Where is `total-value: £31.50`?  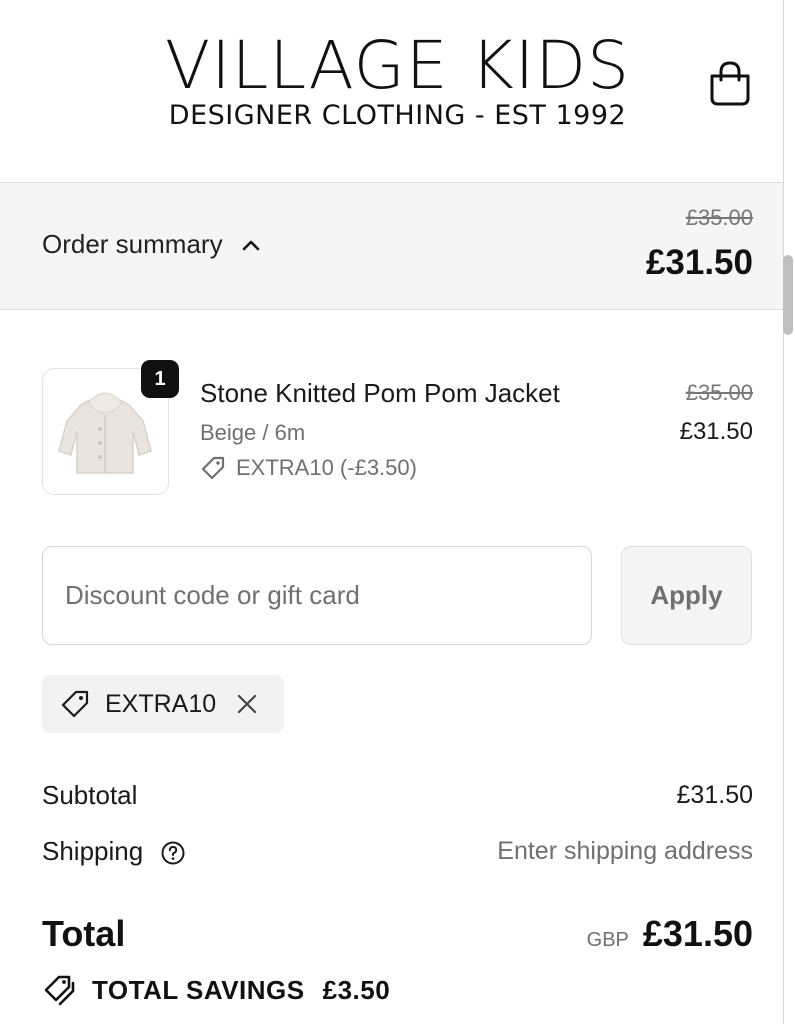
total-value: £31.50 is located at coordinates (697, 933).